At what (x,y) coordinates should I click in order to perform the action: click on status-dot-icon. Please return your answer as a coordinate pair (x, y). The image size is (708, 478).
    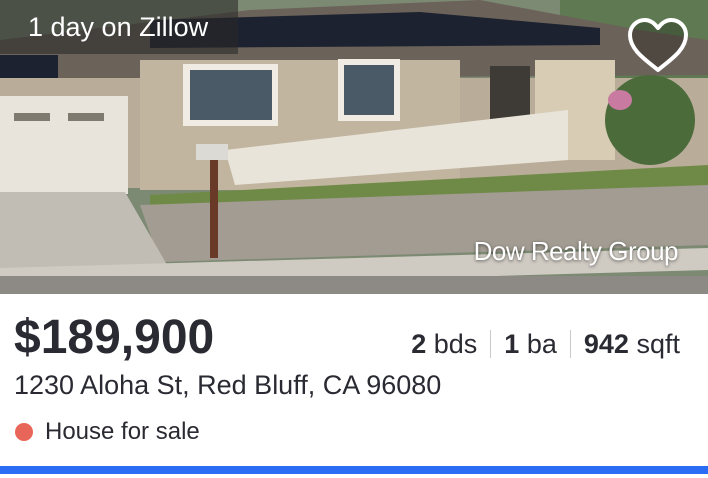
    Looking at the image, I should click on (24, 432).